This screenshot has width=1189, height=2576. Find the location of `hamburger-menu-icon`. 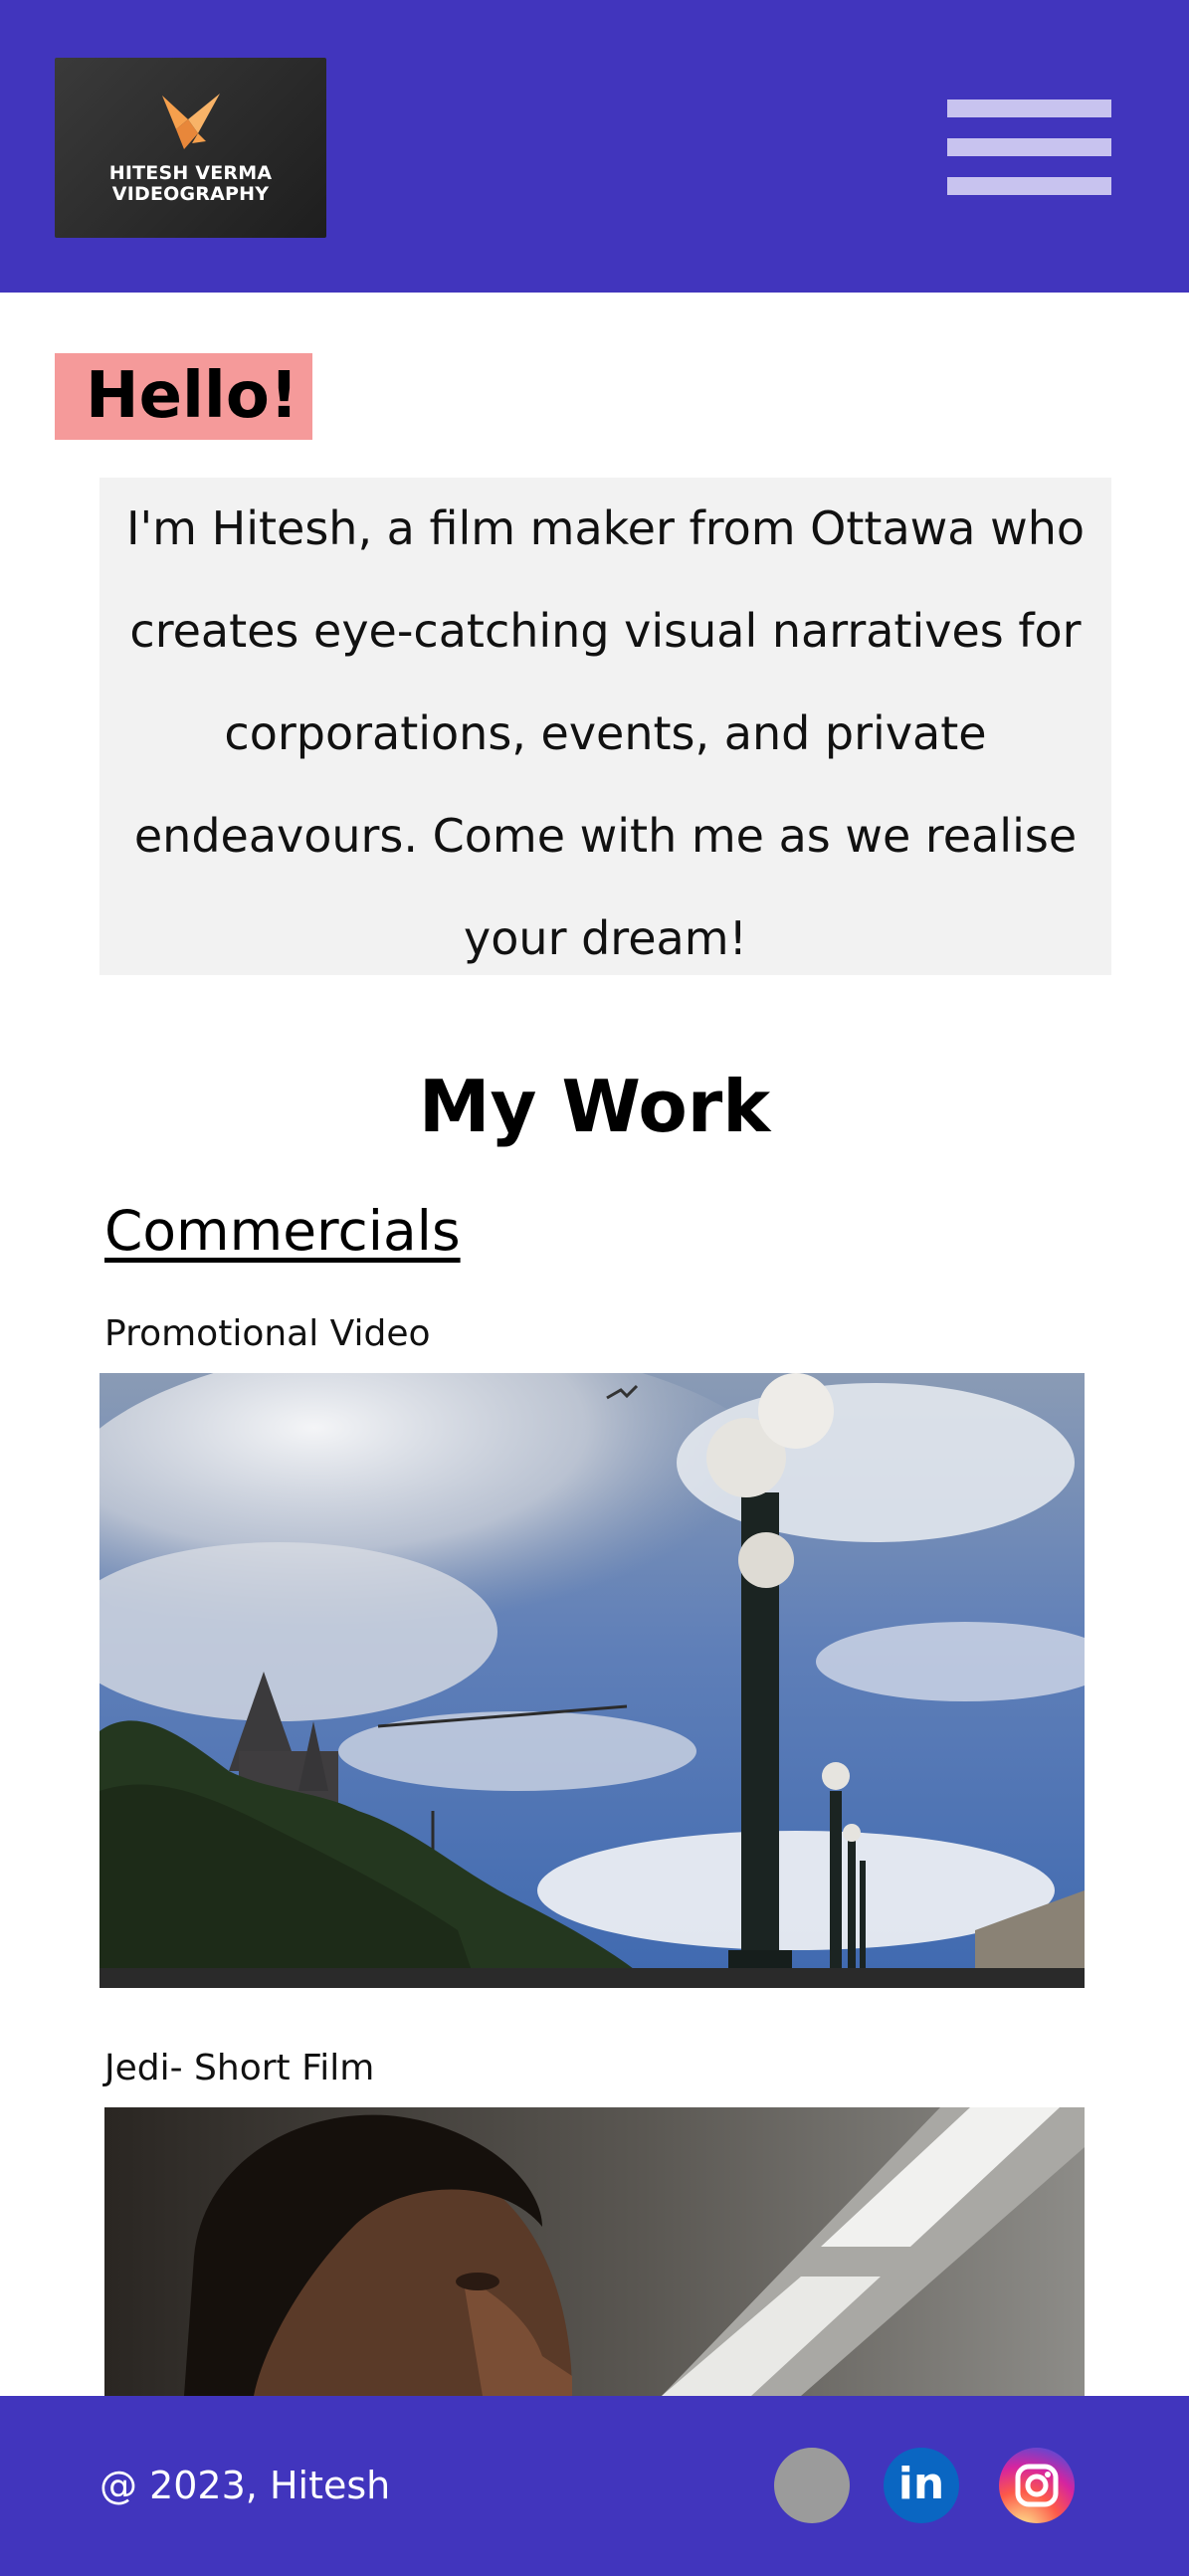

hamburger-menu-icon is located at coordinates (1029, 147).